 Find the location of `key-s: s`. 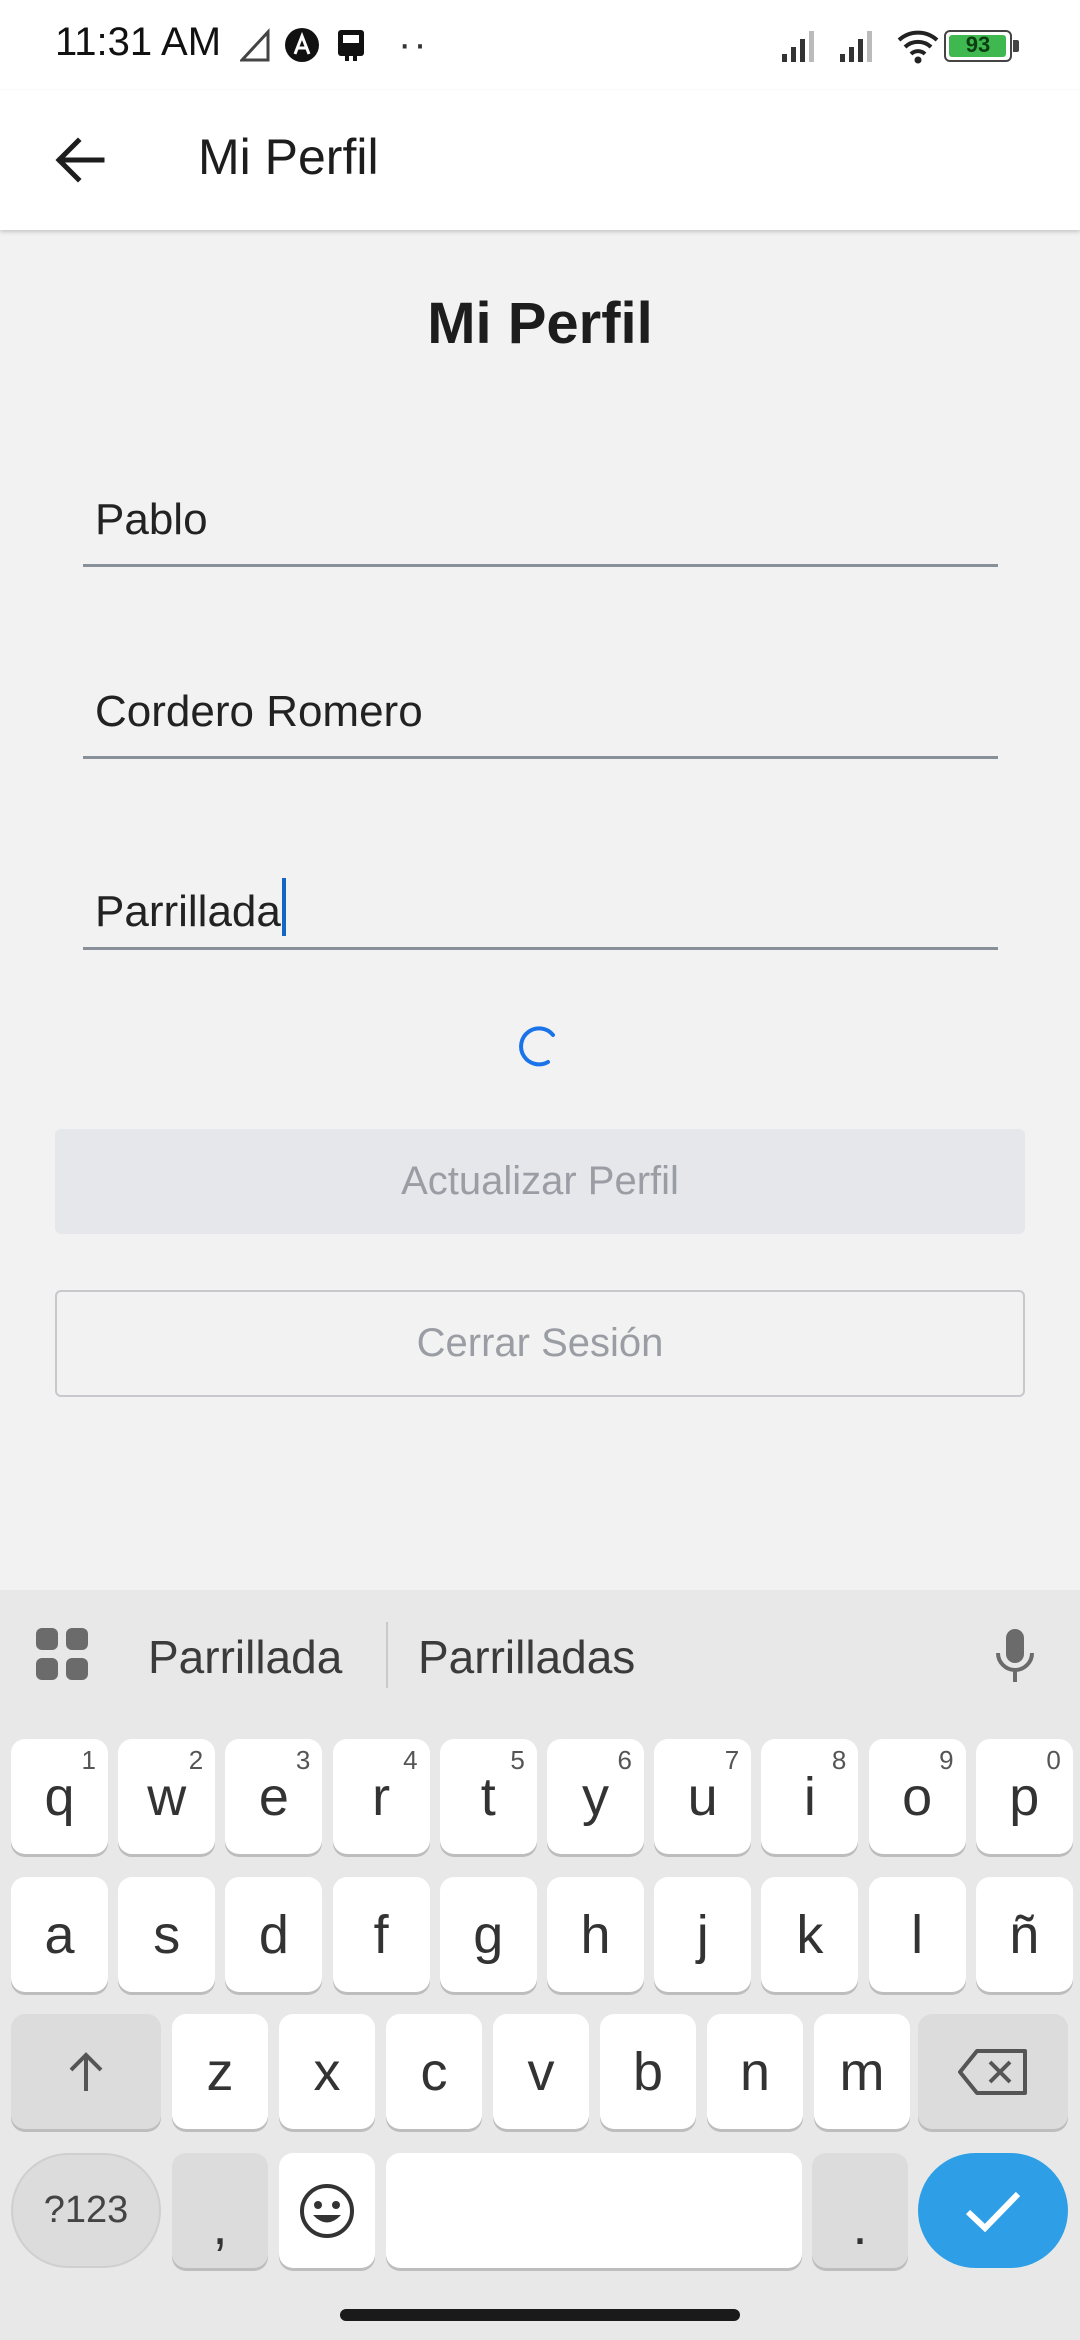

key-s: s is located at coordinates (167, 1934).